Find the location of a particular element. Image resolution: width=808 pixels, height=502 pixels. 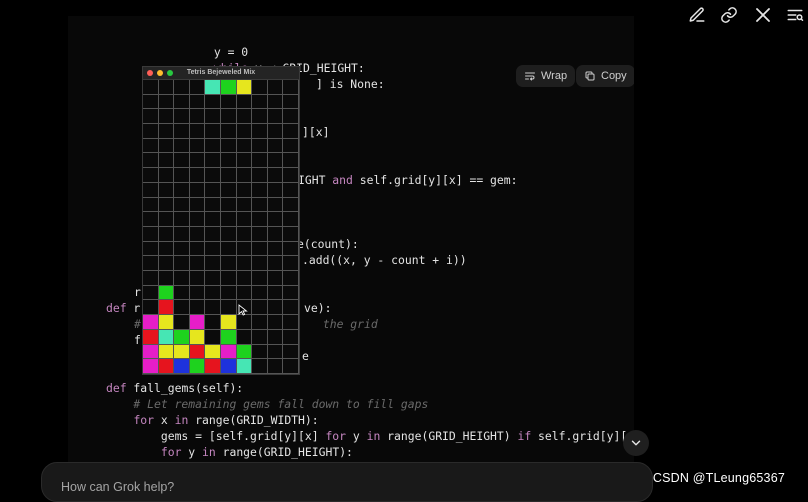

code-line: ve): is located at coordinates (317, 308).